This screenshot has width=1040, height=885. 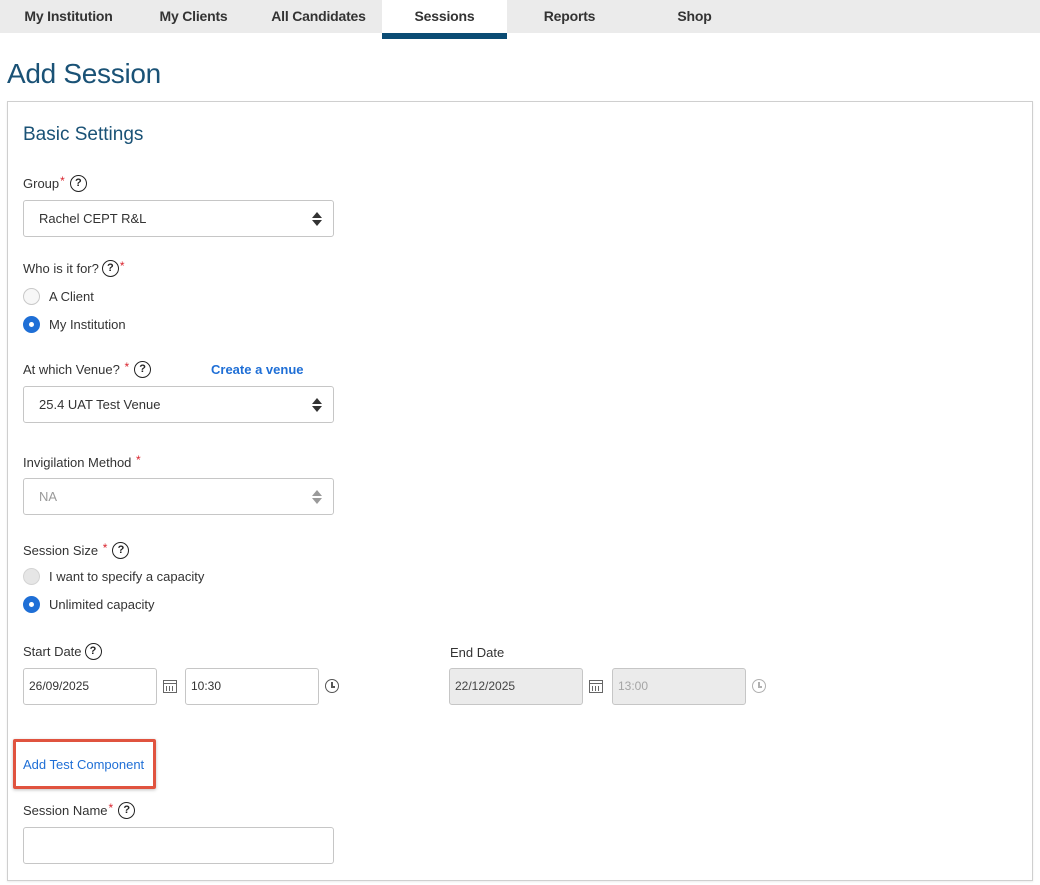 I want to click on tab-all-candidates: All Candidates, so click(x=318, y=16).